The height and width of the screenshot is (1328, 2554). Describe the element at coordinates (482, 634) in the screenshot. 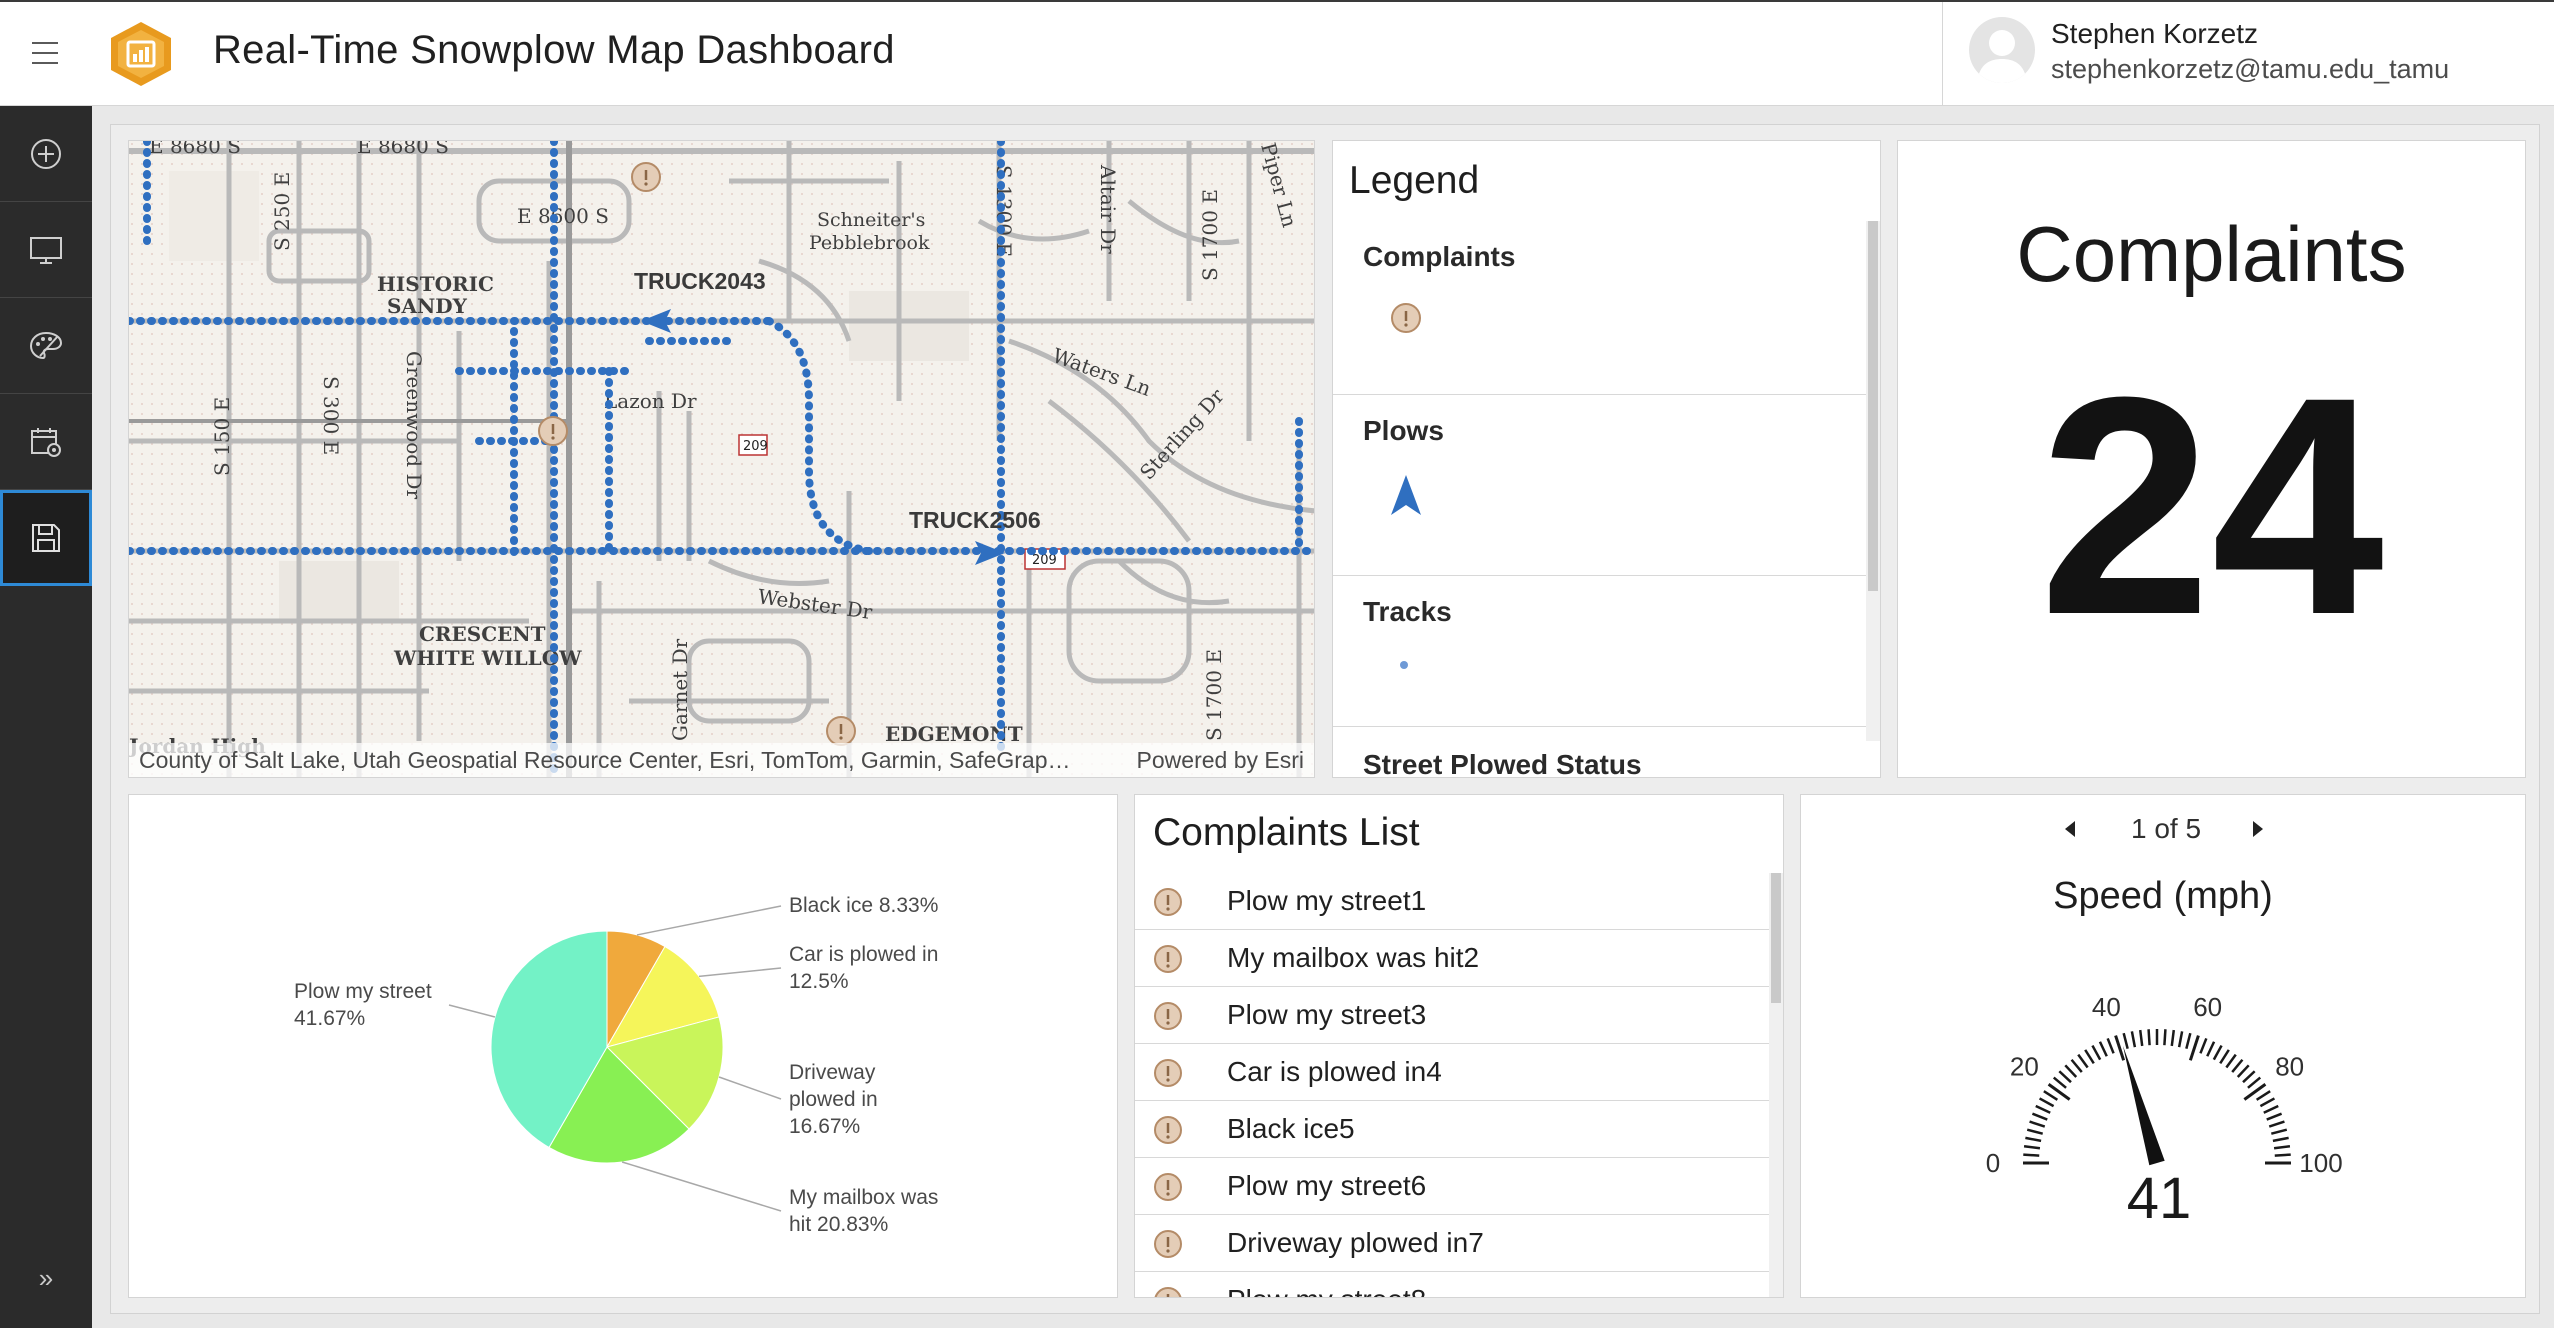

I see `map-label: CRESCENT` at that location.